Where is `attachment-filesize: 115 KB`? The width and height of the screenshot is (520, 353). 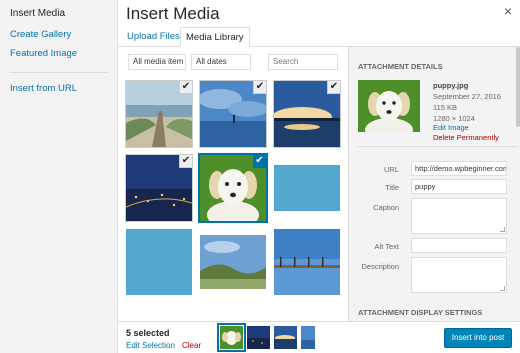
attachment-filesize: 115 KB is located at coordinates (445, 107).